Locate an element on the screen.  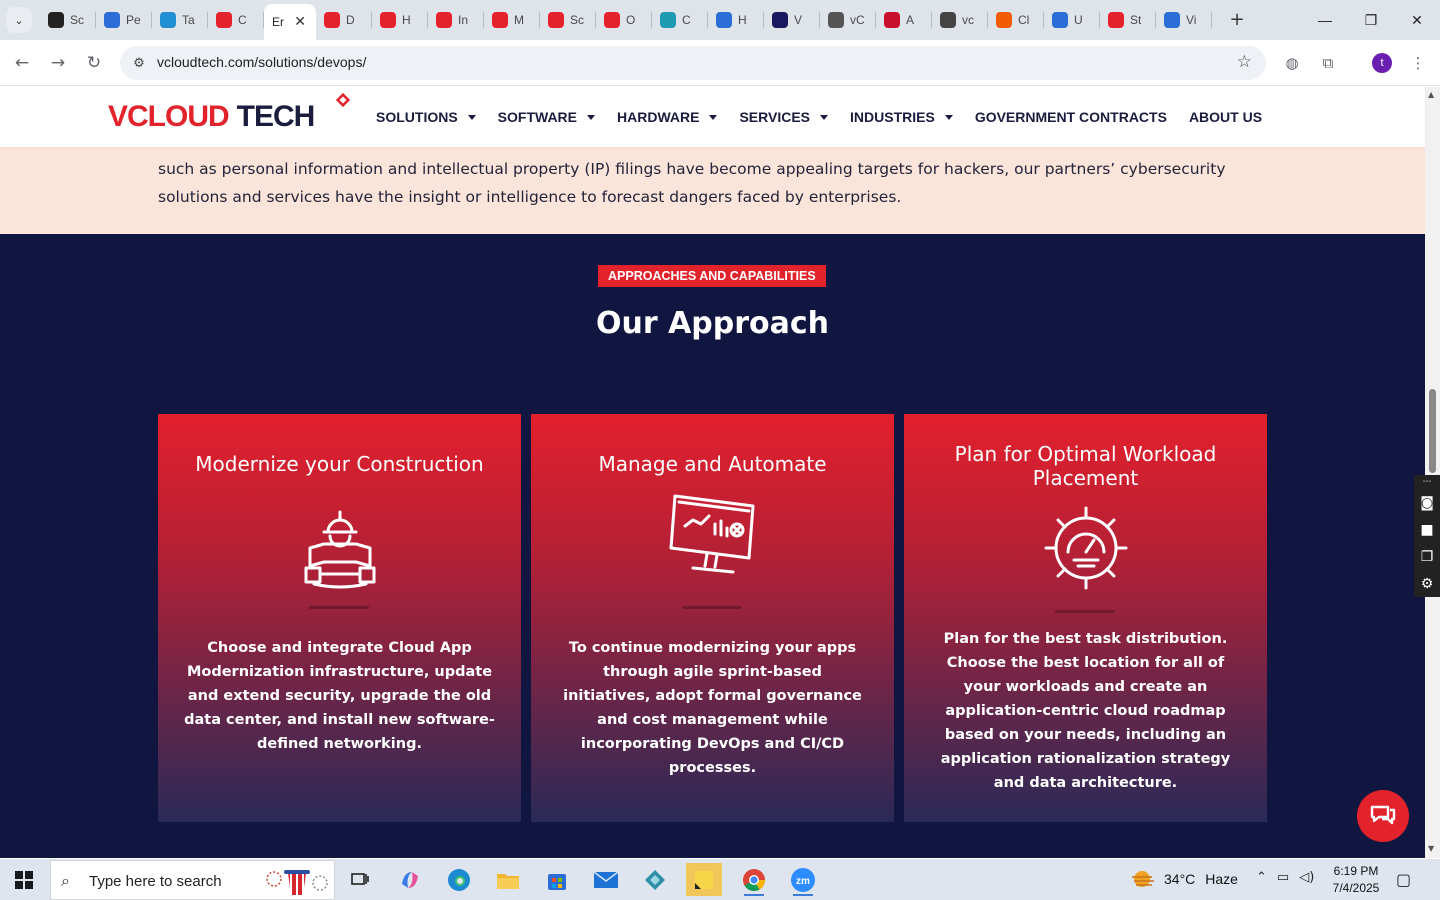
menu-item-hardware: HARDWARE is located at coordinates (667, 117).